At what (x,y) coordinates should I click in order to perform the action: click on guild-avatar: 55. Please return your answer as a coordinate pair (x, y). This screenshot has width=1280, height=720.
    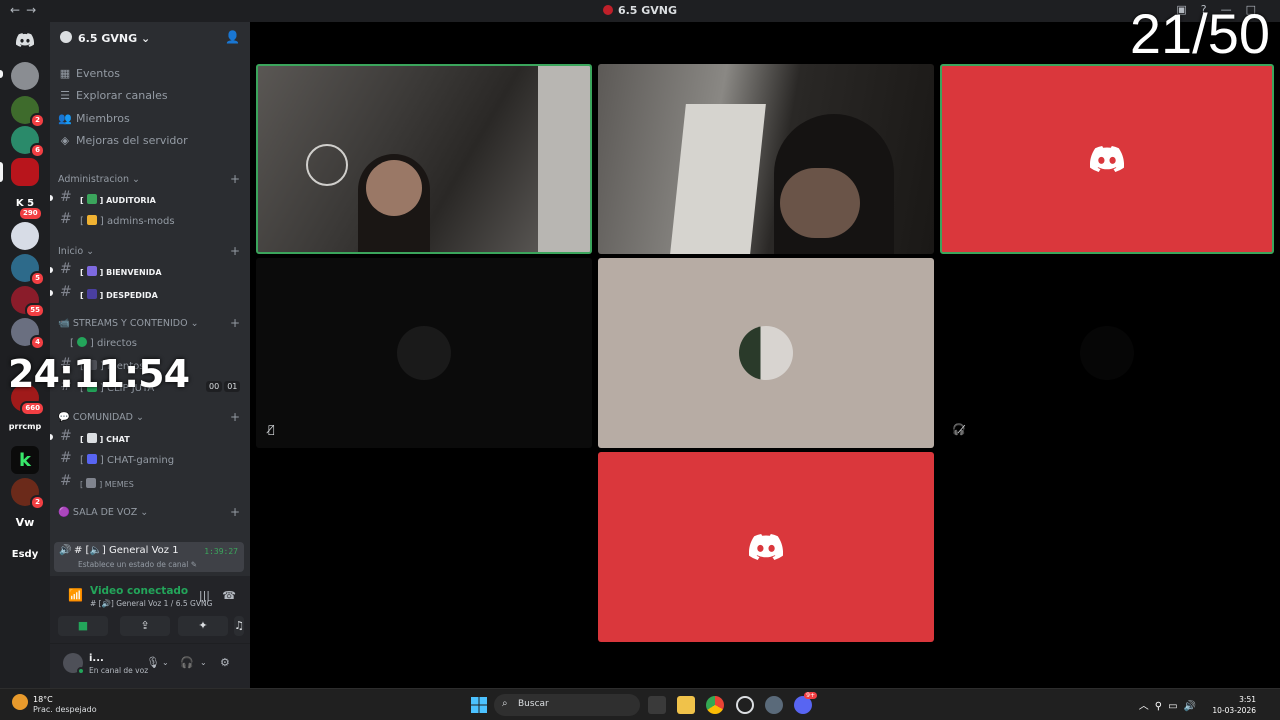
    Looking at the image, I should click on (28, 302).